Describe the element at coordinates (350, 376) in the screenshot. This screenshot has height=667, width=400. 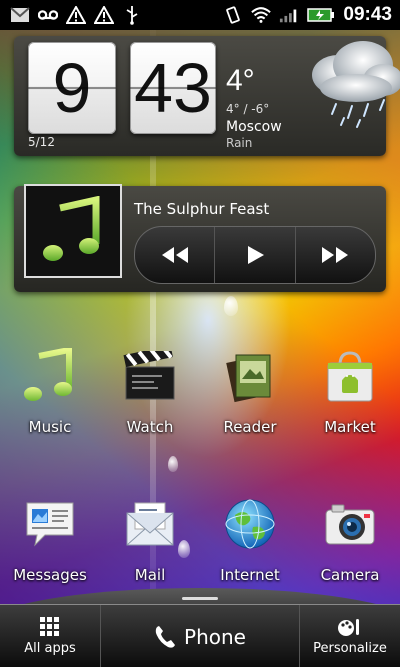
I see `market-bag-icon` at that location.